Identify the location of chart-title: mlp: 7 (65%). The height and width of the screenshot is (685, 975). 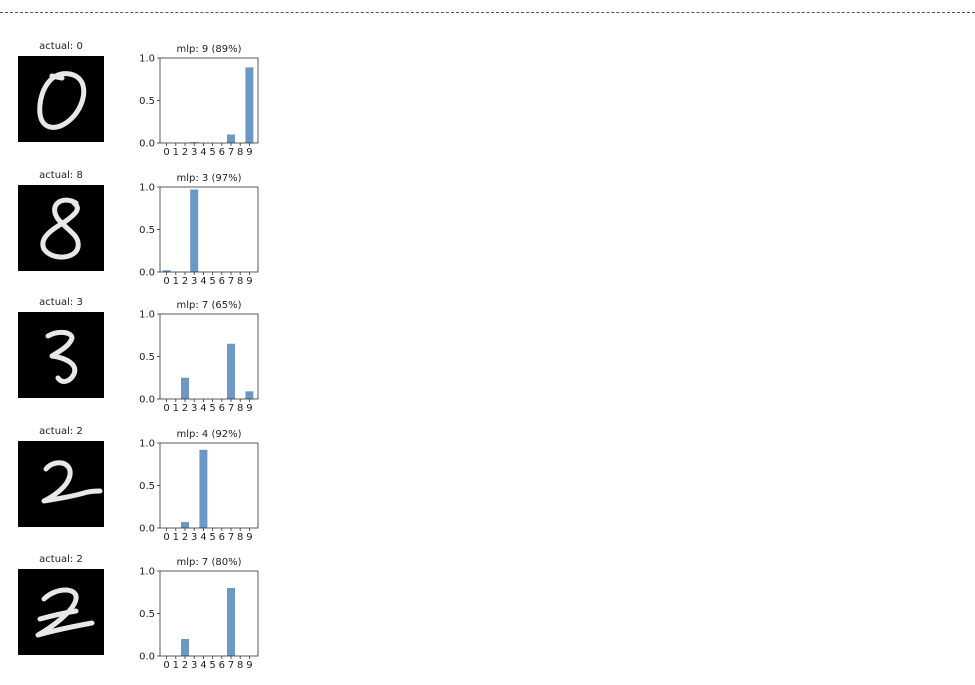
(209, 305).